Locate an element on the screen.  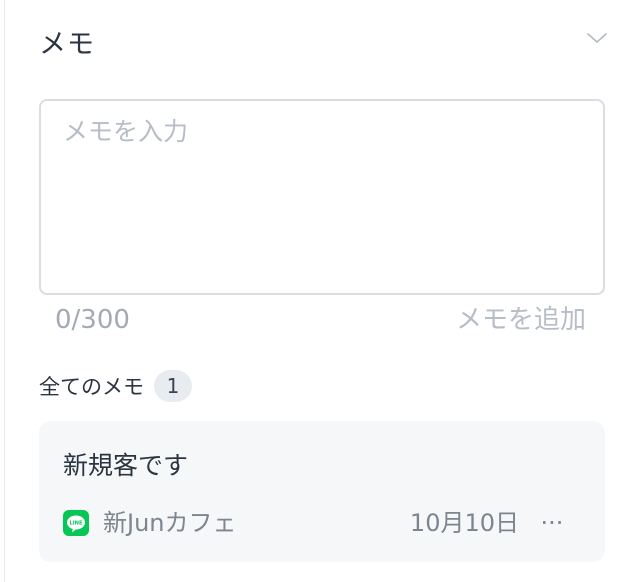
line-icon-text: LINE is located at coordinates (76, 524).